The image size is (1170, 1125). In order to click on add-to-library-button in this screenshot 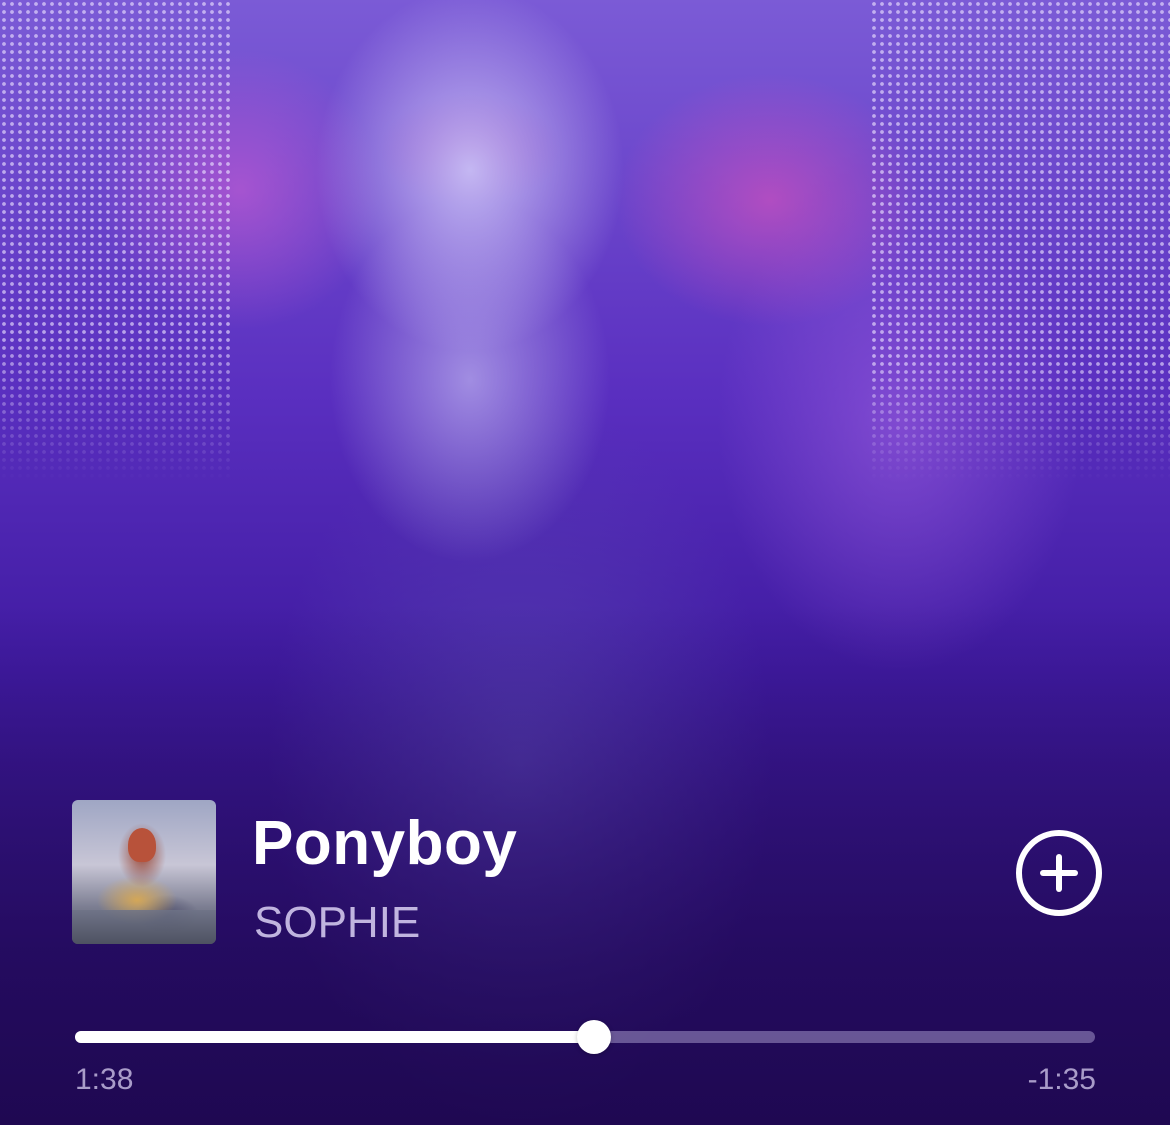, I will do `click(1059, 873)`.